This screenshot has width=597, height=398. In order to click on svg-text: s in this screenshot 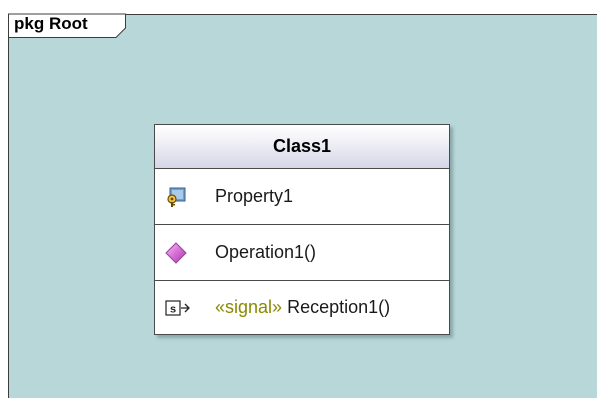, I will do `click(173, 309)`.